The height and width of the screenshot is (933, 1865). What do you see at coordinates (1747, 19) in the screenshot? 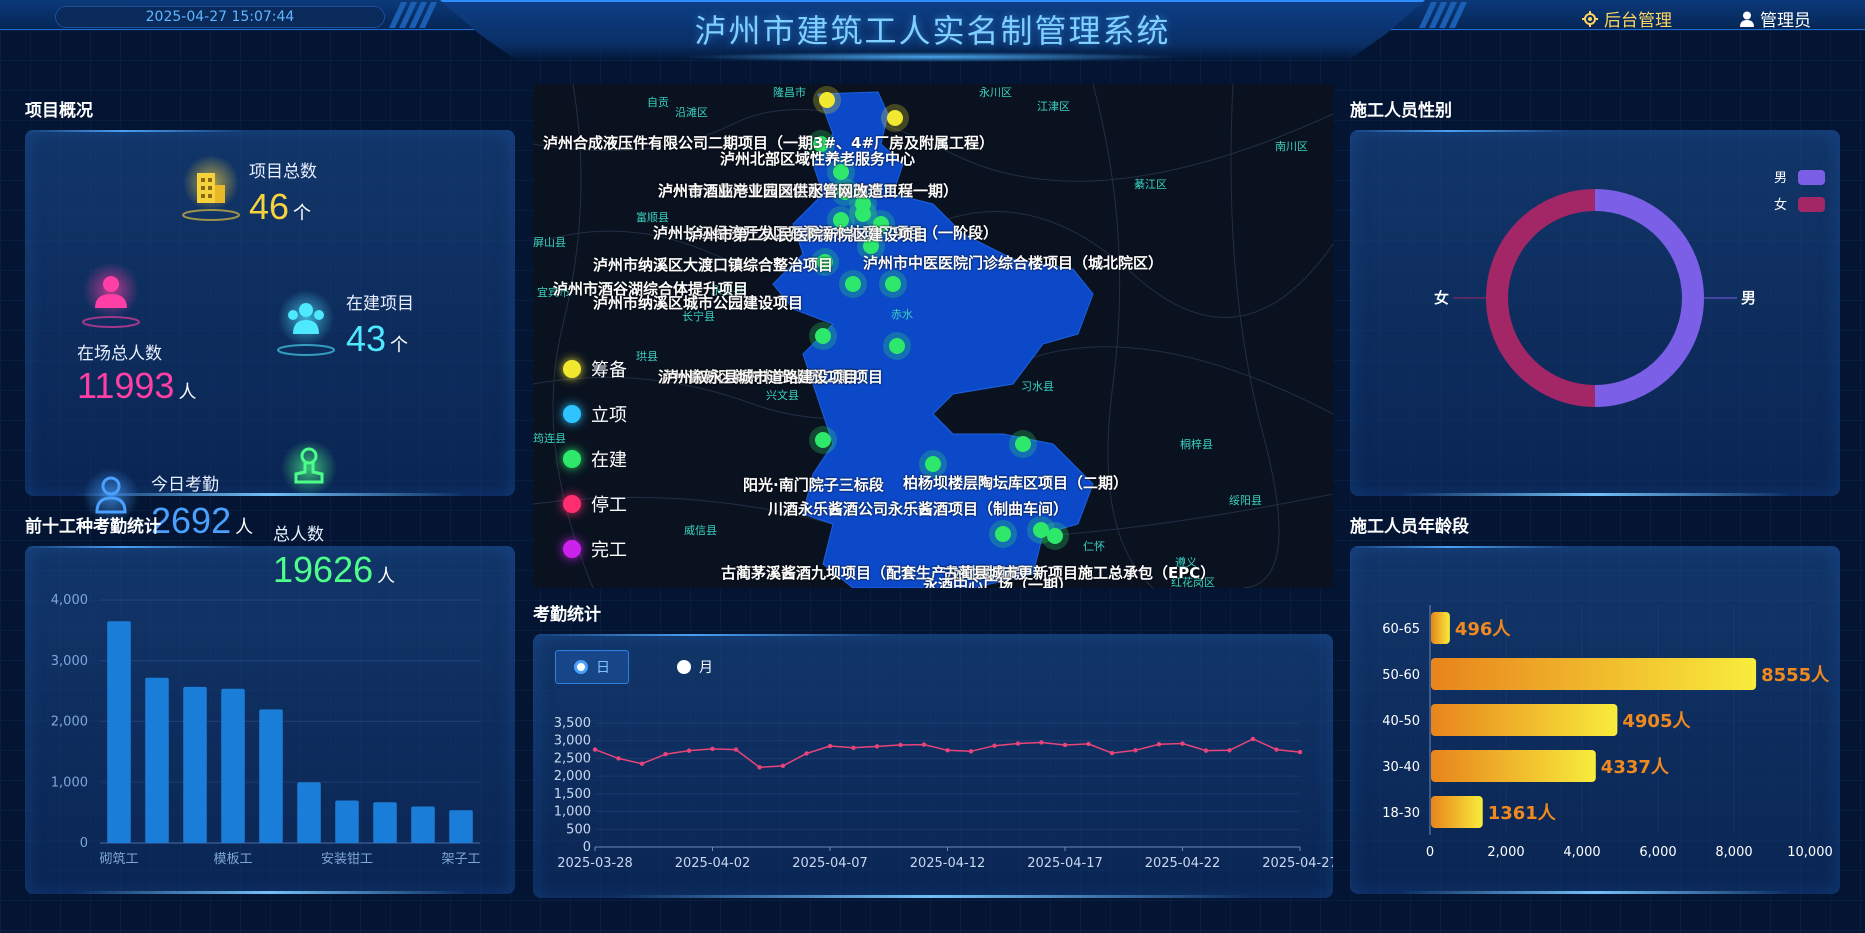
I see `user-icon` at bounding box center [1747, 19].